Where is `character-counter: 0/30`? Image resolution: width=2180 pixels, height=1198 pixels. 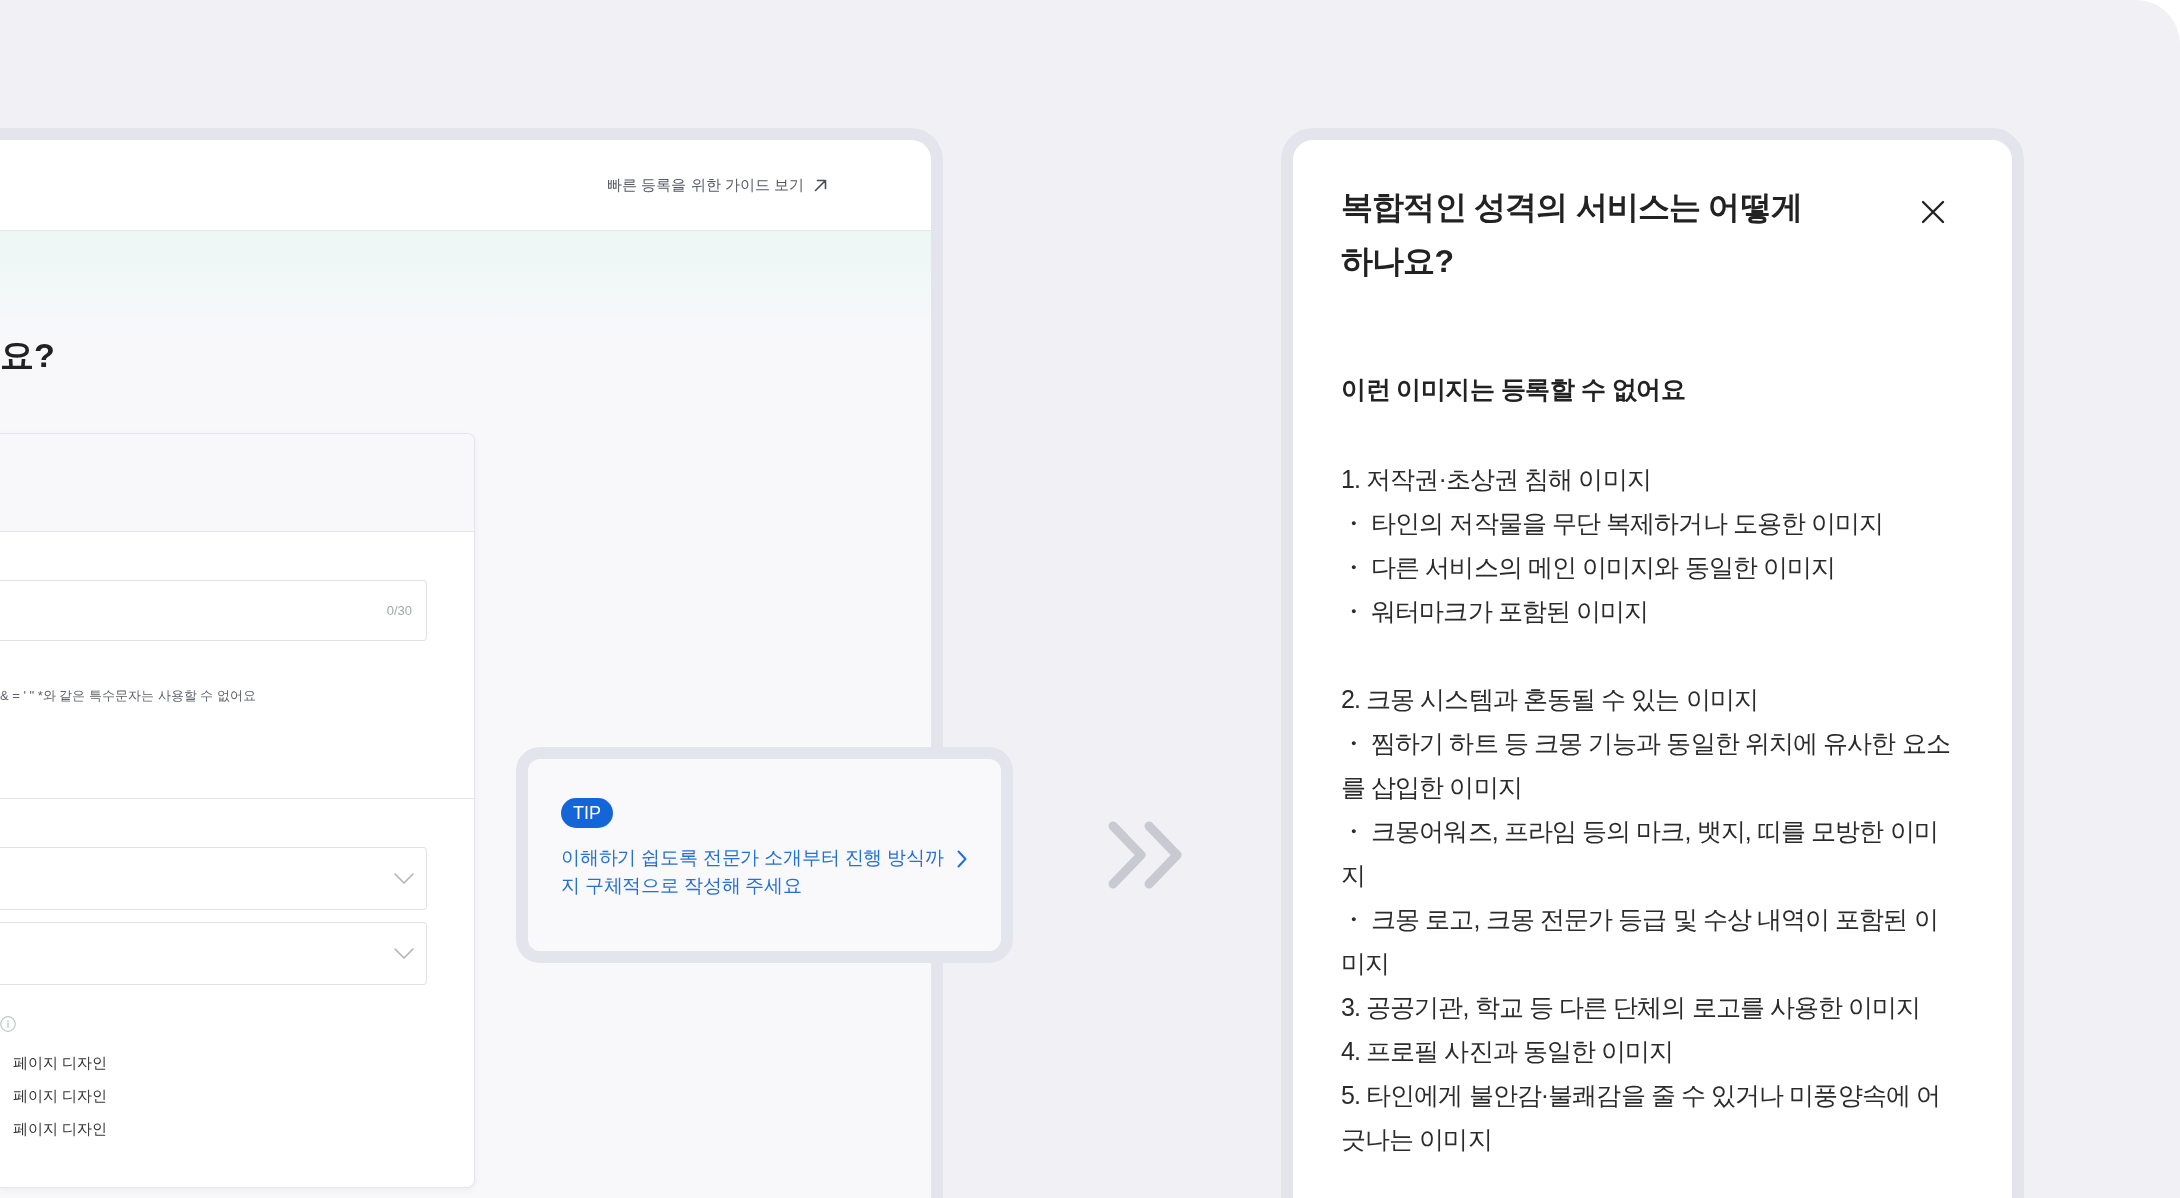
character-counter: 0/30 is located at coordinates (399, 610).